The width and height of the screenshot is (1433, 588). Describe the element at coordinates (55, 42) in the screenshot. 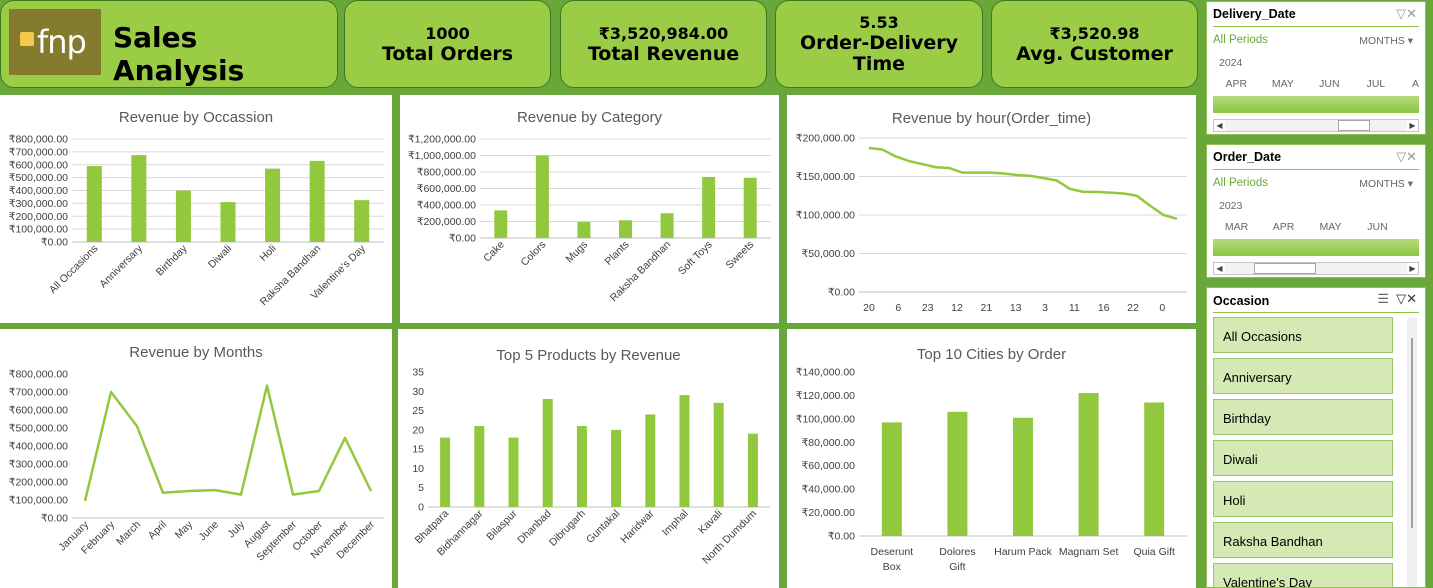

I see `fnp-logo: fnp` at that location.